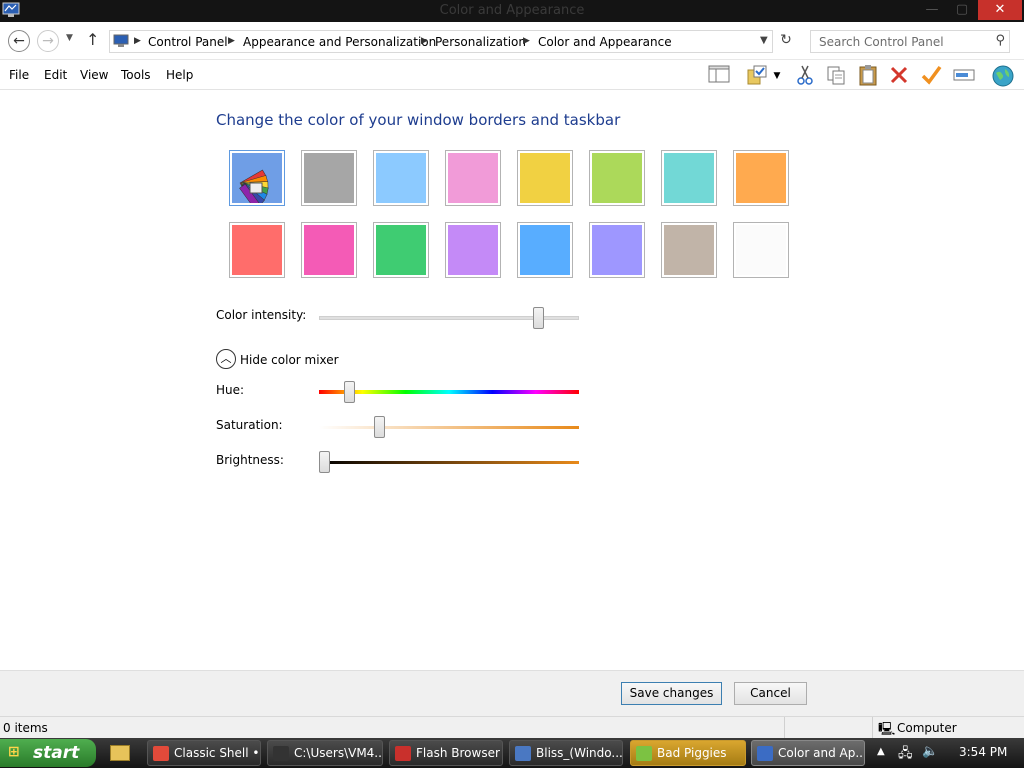 This screenshot has height=768, width=1024. I want to click on color-swatch-green, so click(401, 250).